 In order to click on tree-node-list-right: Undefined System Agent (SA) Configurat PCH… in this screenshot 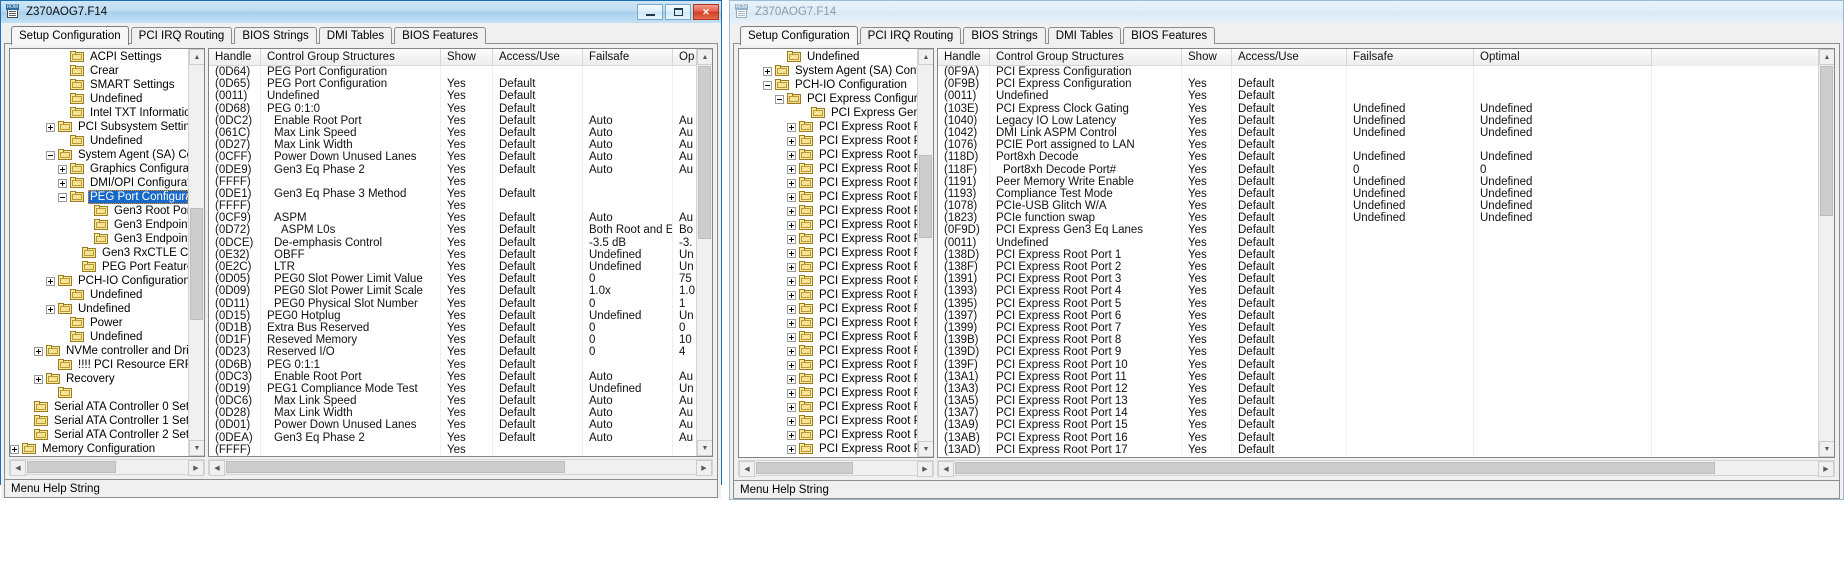, I will do `click(828, 253)`.